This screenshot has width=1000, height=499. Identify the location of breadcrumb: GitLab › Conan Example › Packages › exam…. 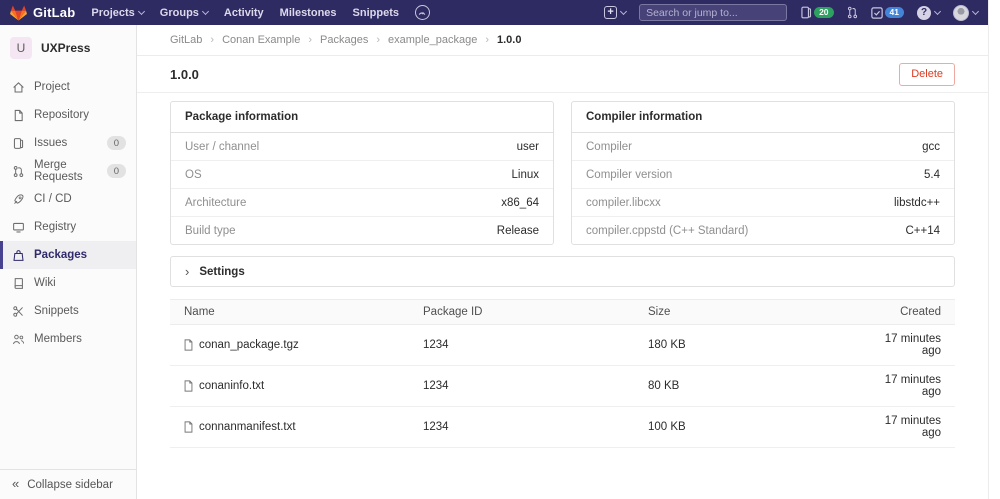
(345, 40).